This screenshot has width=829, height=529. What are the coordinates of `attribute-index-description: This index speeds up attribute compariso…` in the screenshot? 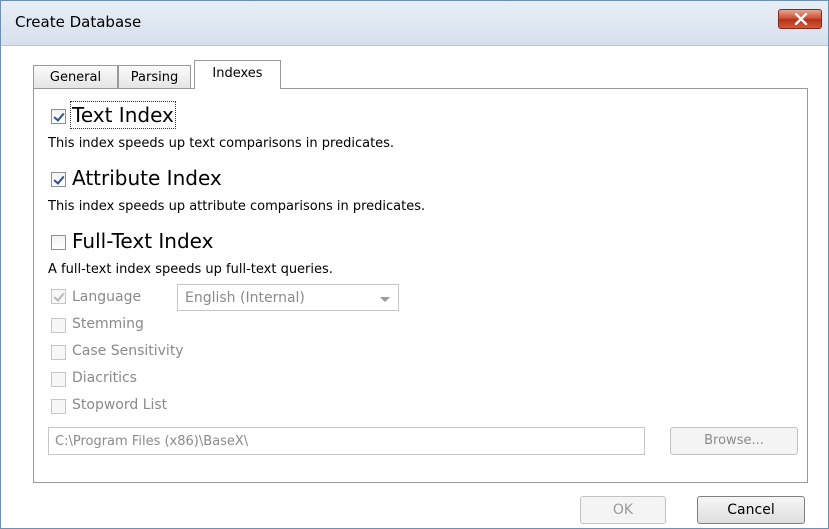 It's located at (237, 206).